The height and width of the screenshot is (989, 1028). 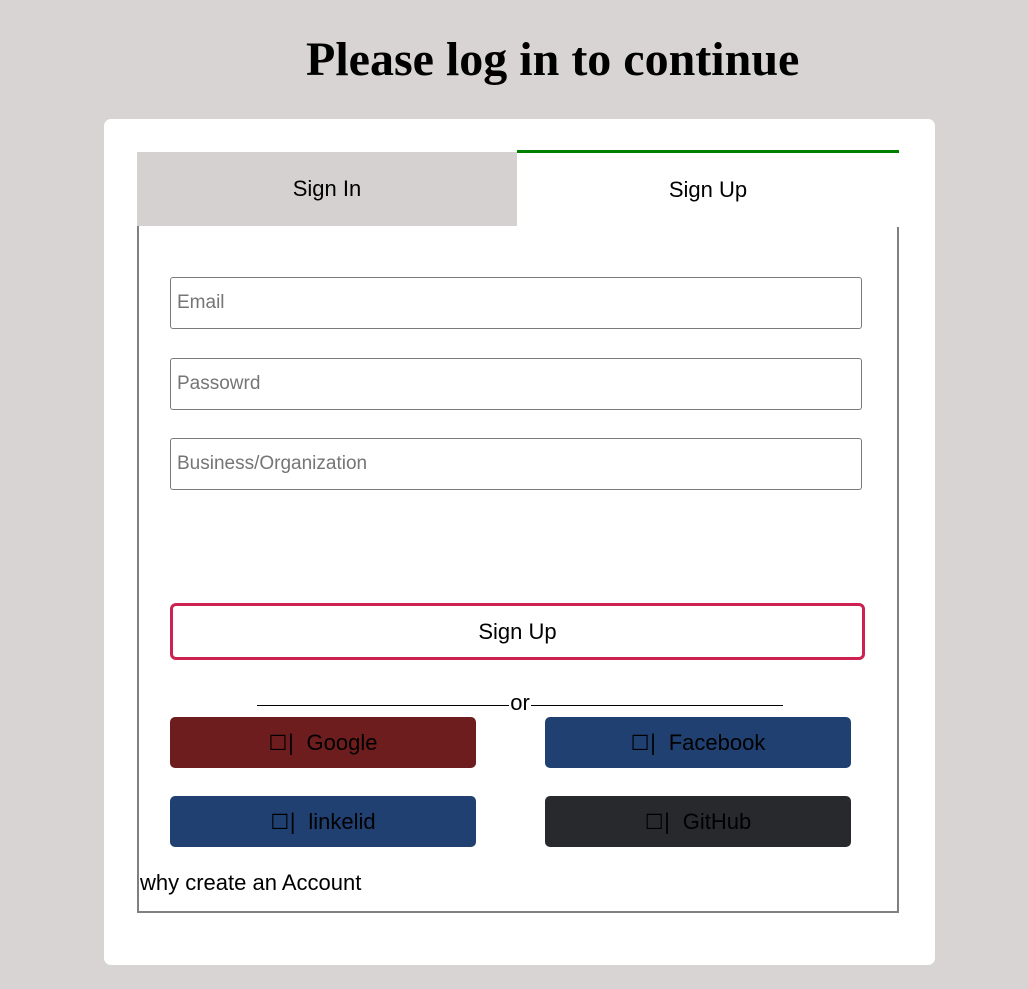 I want to click on tab-sign-in-label: Sign In, so click(x=327, y=188).